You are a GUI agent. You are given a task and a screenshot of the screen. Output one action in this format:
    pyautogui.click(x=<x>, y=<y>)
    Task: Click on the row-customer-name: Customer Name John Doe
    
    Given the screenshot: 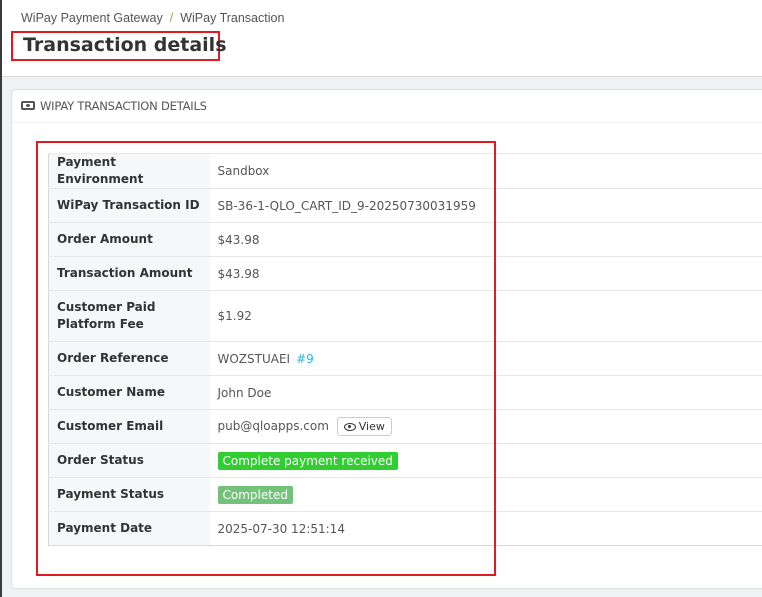 What is the action you would take?
    pyautogui.click(x=405, y=392)
    